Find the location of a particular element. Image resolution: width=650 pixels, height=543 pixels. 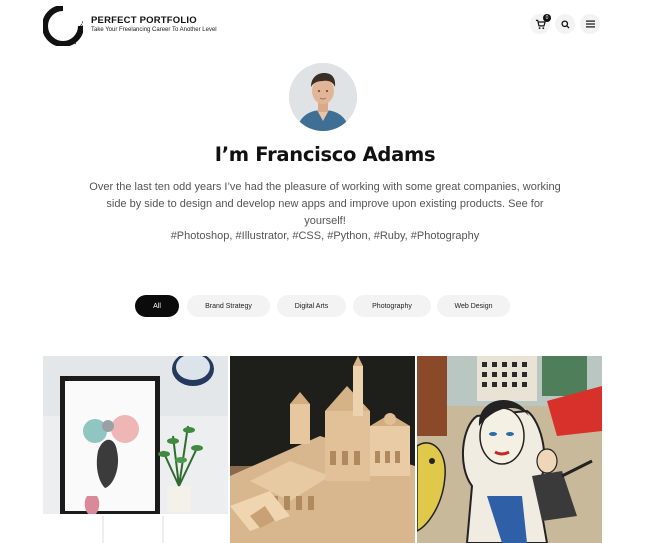

cart-count-badge: 0 is located at coordinates (547, 18).